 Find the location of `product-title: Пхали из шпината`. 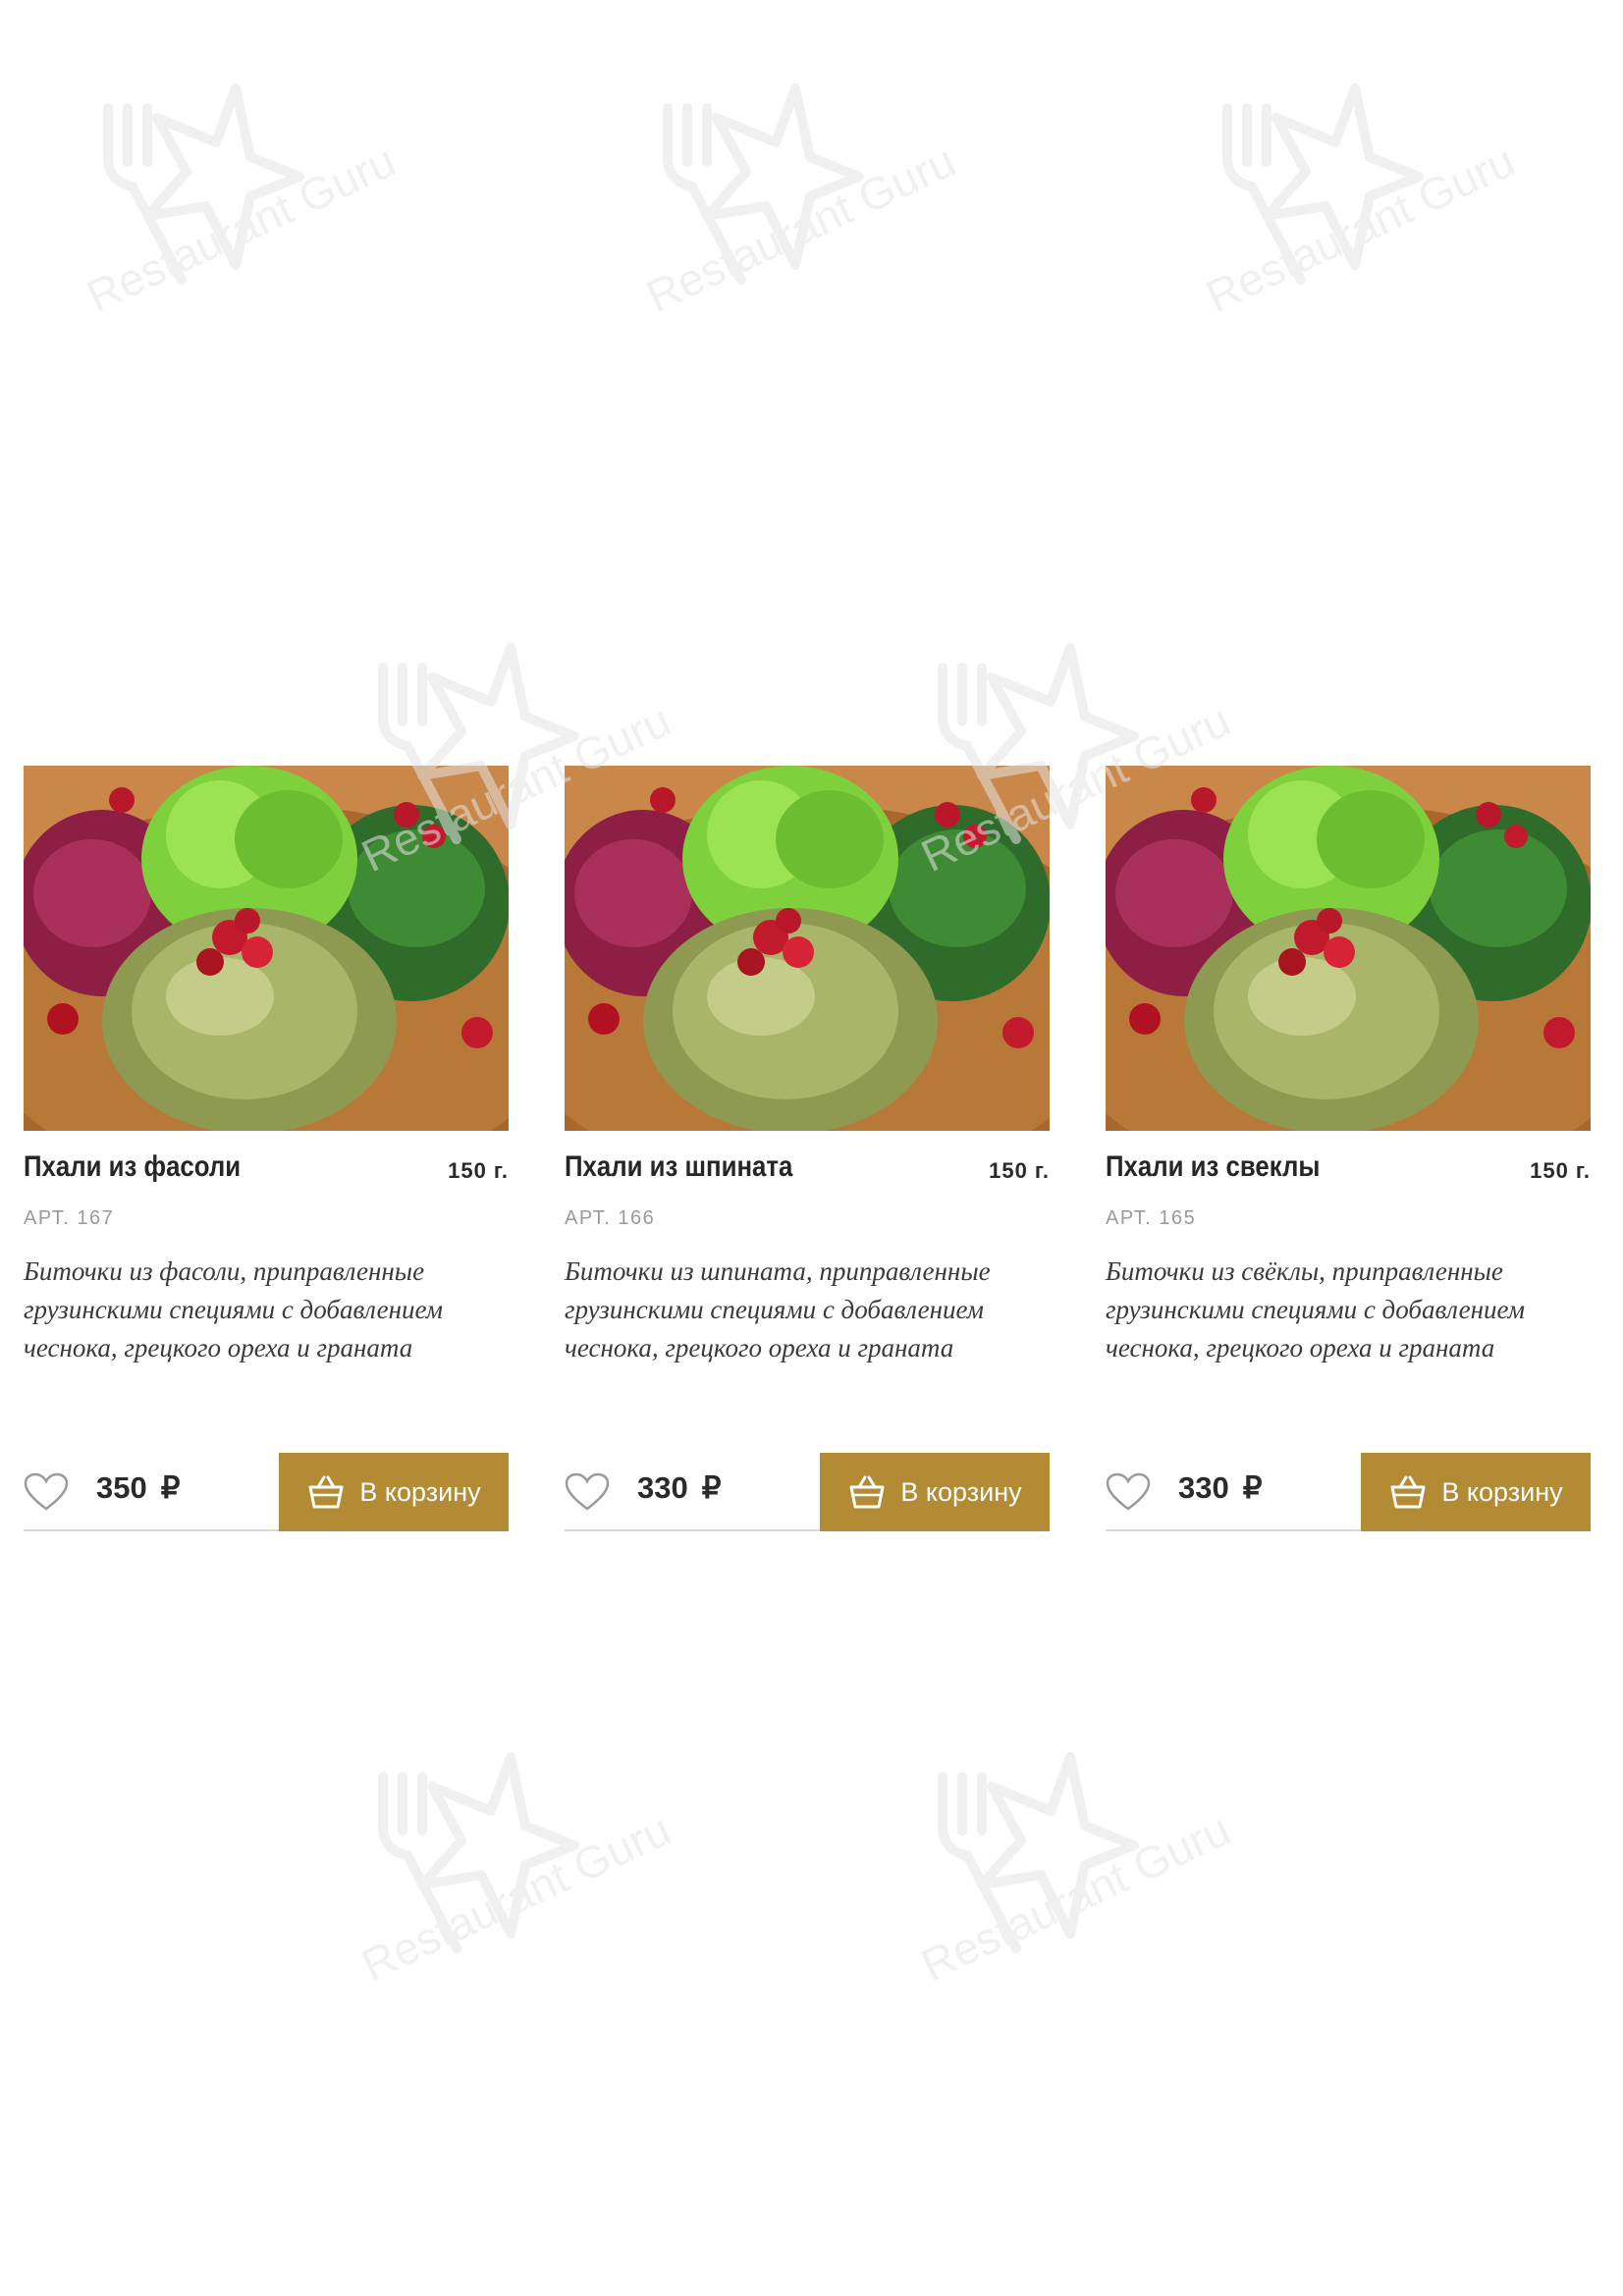

product-title: Пхали из шпината is located at coordinates (678, 1167).